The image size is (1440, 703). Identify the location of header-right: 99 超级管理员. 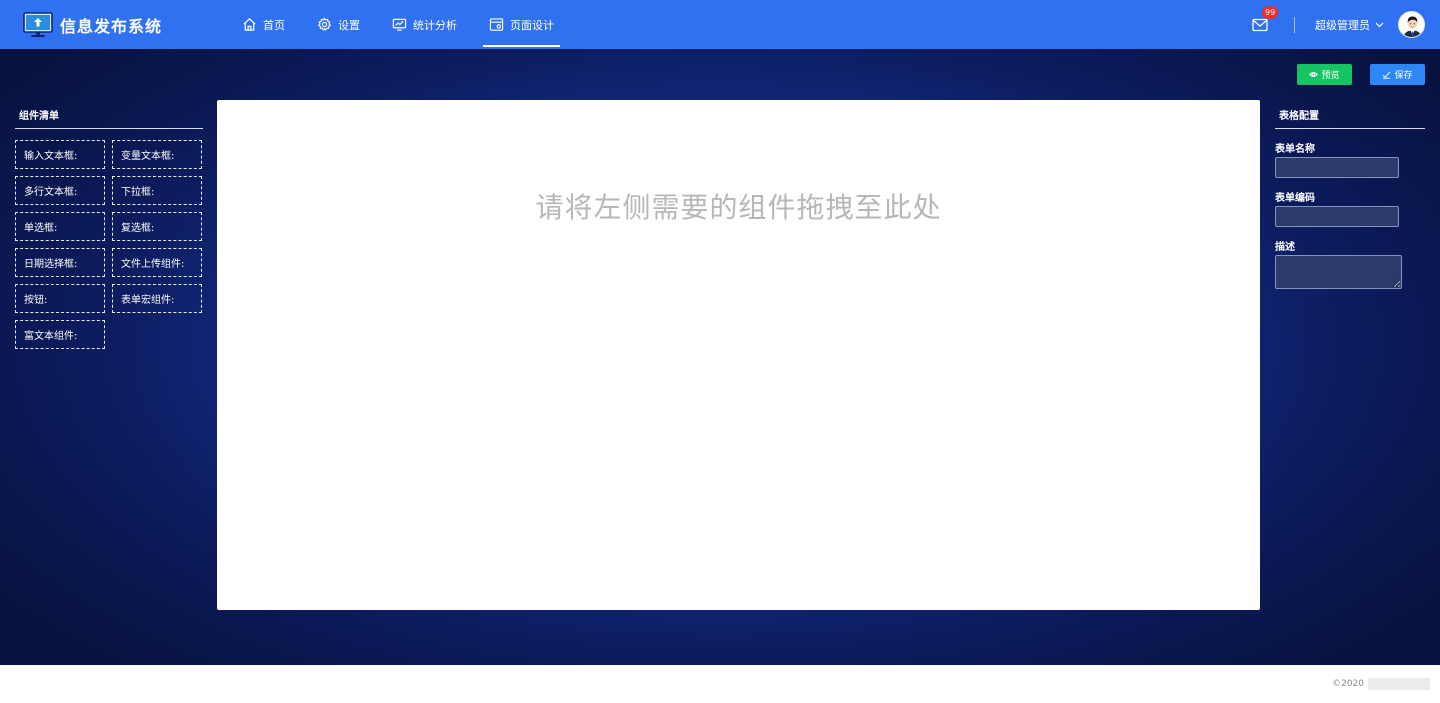
(1346, 24).